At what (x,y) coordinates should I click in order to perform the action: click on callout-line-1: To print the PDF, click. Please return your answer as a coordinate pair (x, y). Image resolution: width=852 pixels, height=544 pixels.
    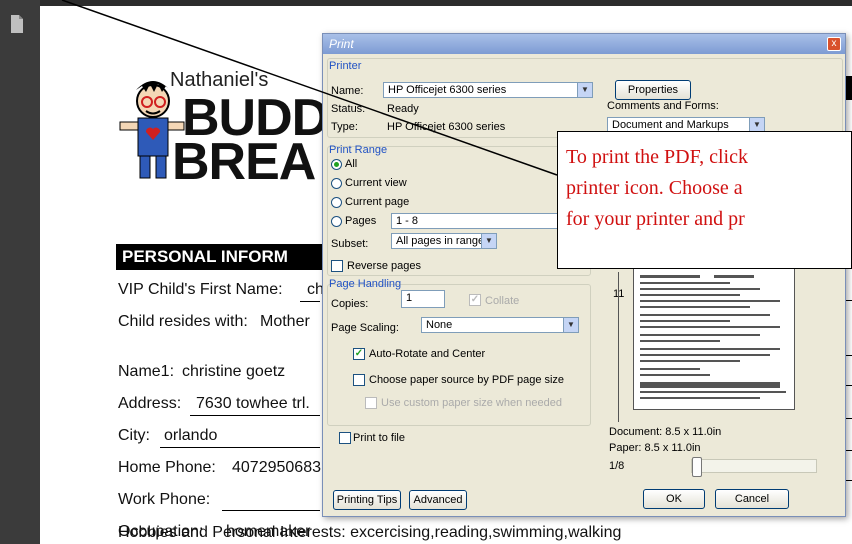
    Looking at the image, I should click on (657, 157).